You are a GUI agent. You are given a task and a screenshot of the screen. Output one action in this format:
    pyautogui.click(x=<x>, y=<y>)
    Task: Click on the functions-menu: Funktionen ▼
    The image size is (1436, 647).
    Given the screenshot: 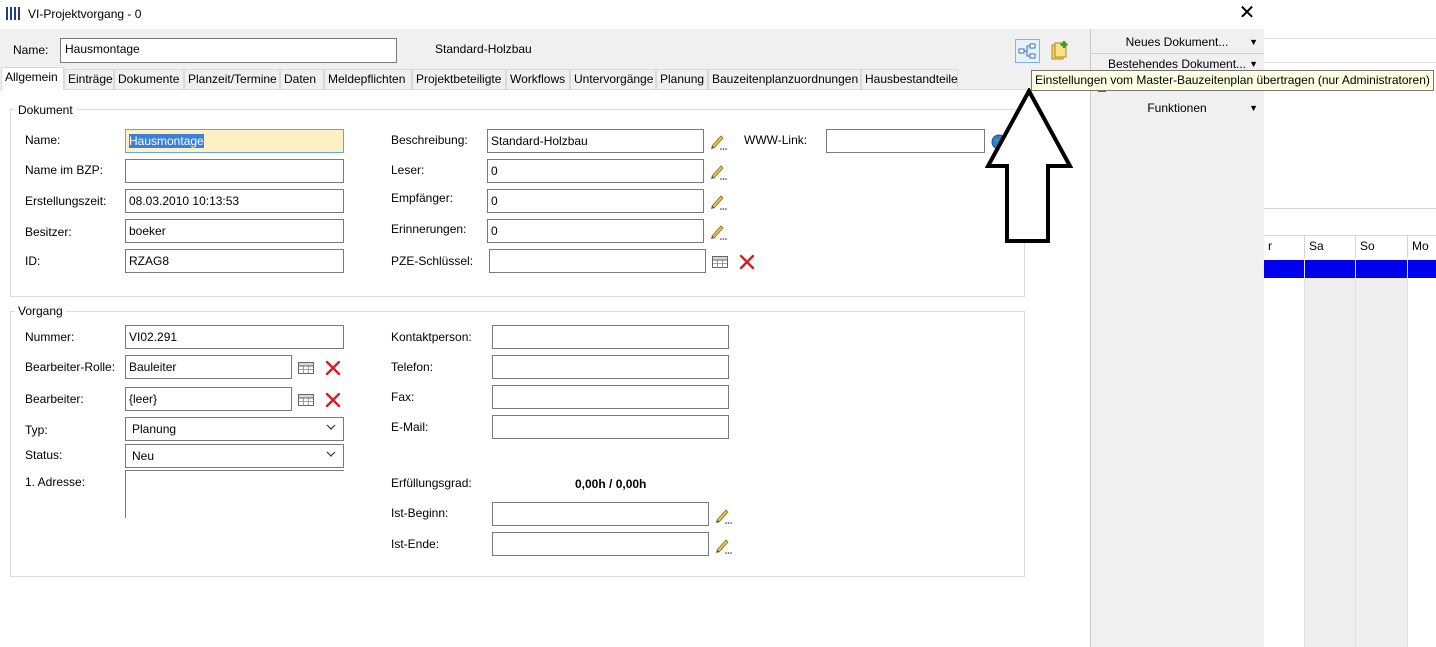 What is the action you would take?
    pyautogui.click(x=1177, y=108)
    